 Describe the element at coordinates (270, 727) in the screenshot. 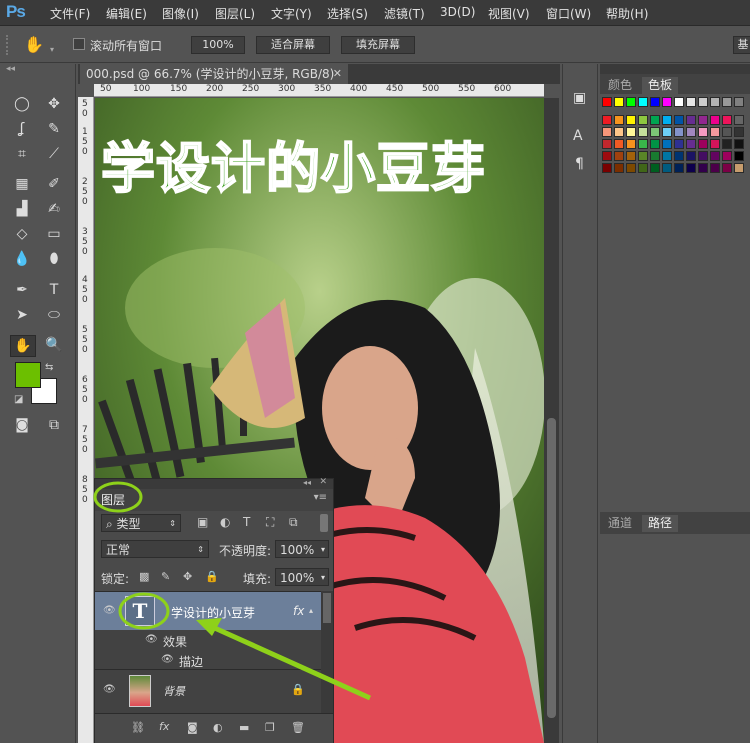

I see `new-layer-icon: ❐` at that location.